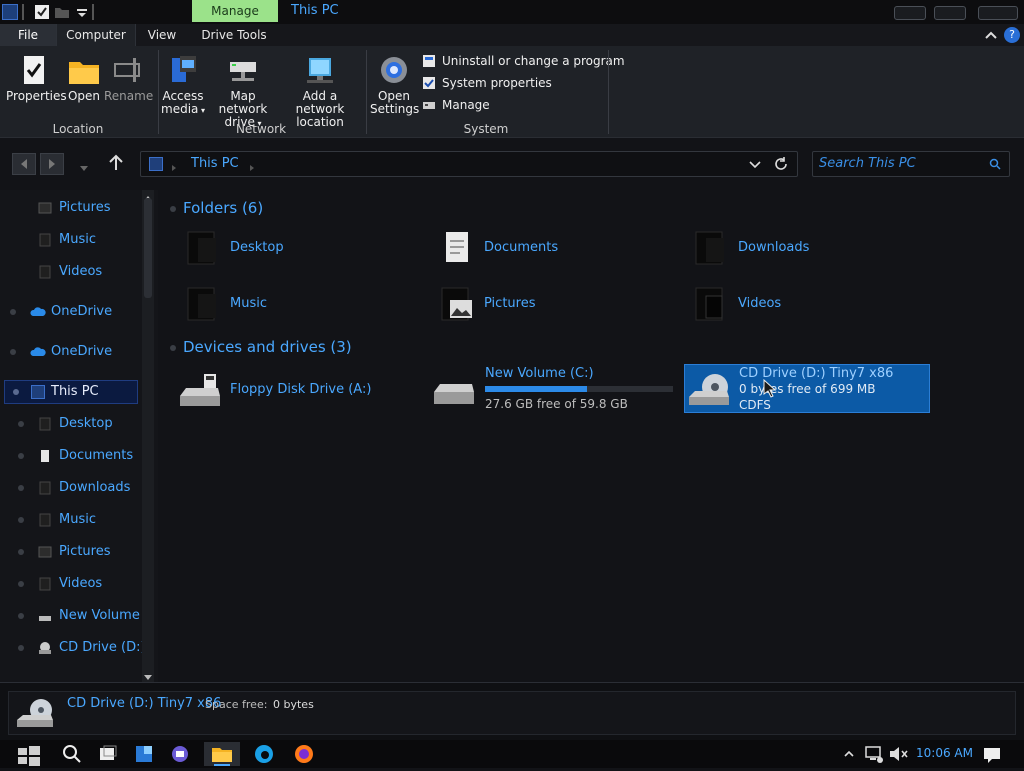  I want to click on tray-overflow-icon, so click(849, 754).